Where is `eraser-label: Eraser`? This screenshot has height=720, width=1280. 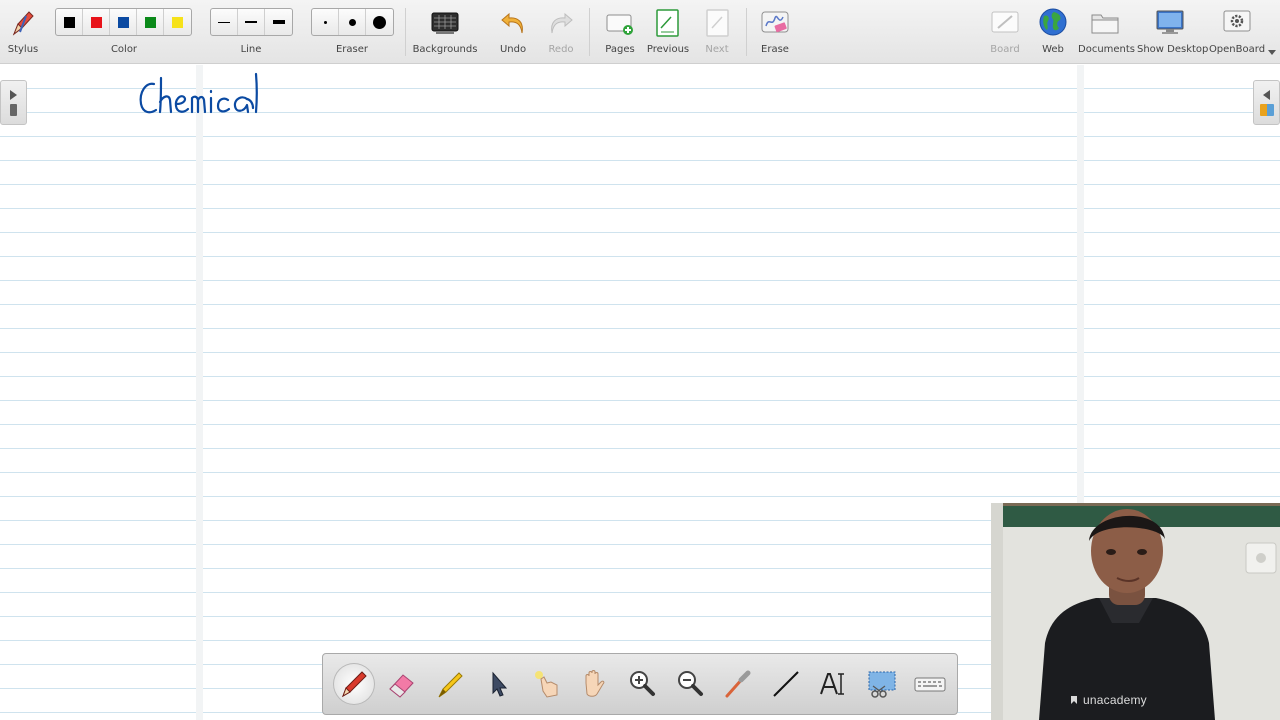
eraser-label: Eraser is located at coordinates (352, 49).